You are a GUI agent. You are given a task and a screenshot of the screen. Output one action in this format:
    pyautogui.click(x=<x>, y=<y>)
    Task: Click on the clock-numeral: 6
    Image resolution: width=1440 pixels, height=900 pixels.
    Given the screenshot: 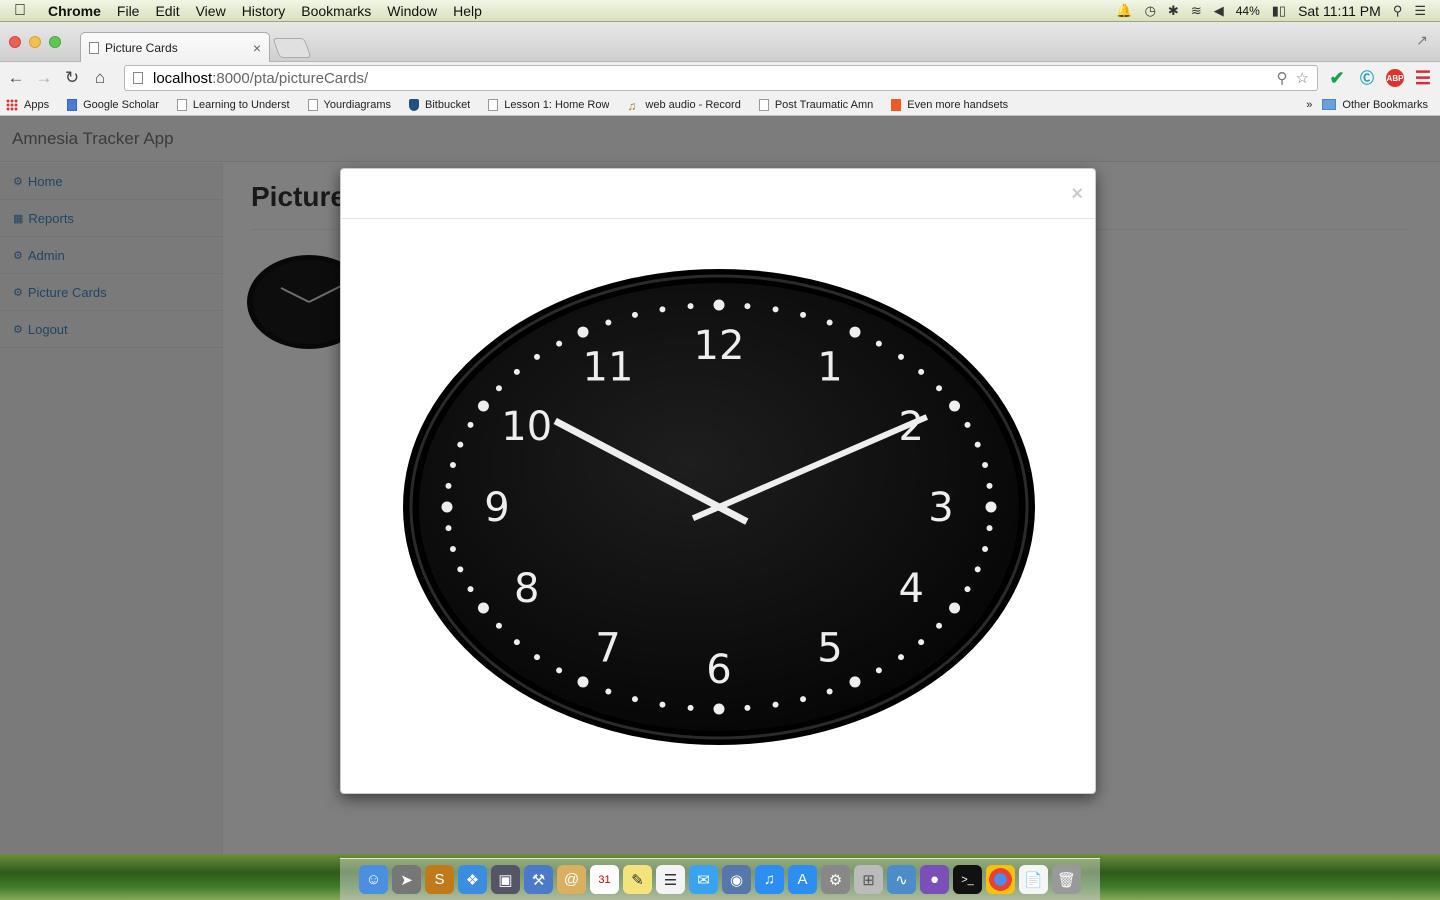 What is the action you would take?
    pyautogui.click(x=718, y=670)
    